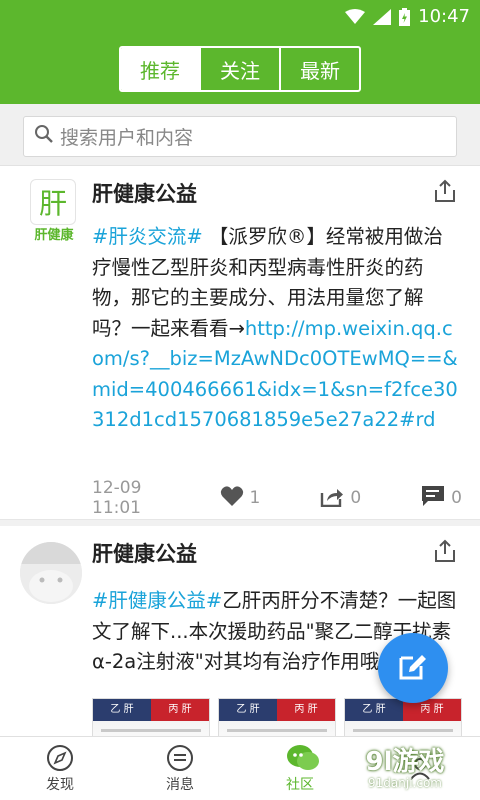  Describe the element at coordinates (127, 138) in the screenshot. I see `search-placeholder: 搜索用户和内容` at that location.